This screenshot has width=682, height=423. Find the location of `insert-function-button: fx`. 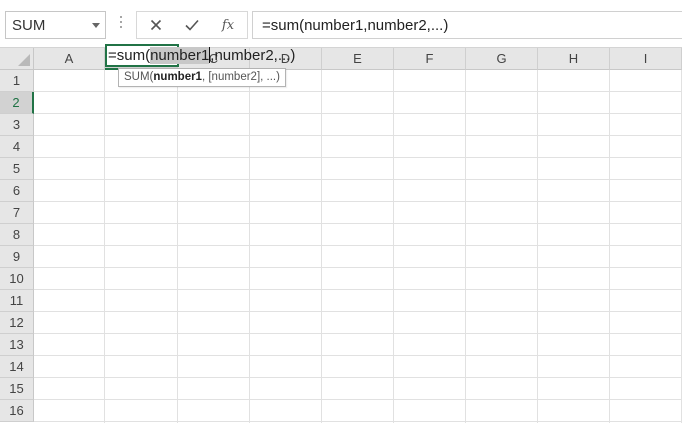

insert-function-button: fx is located at coordinates (228, 25).